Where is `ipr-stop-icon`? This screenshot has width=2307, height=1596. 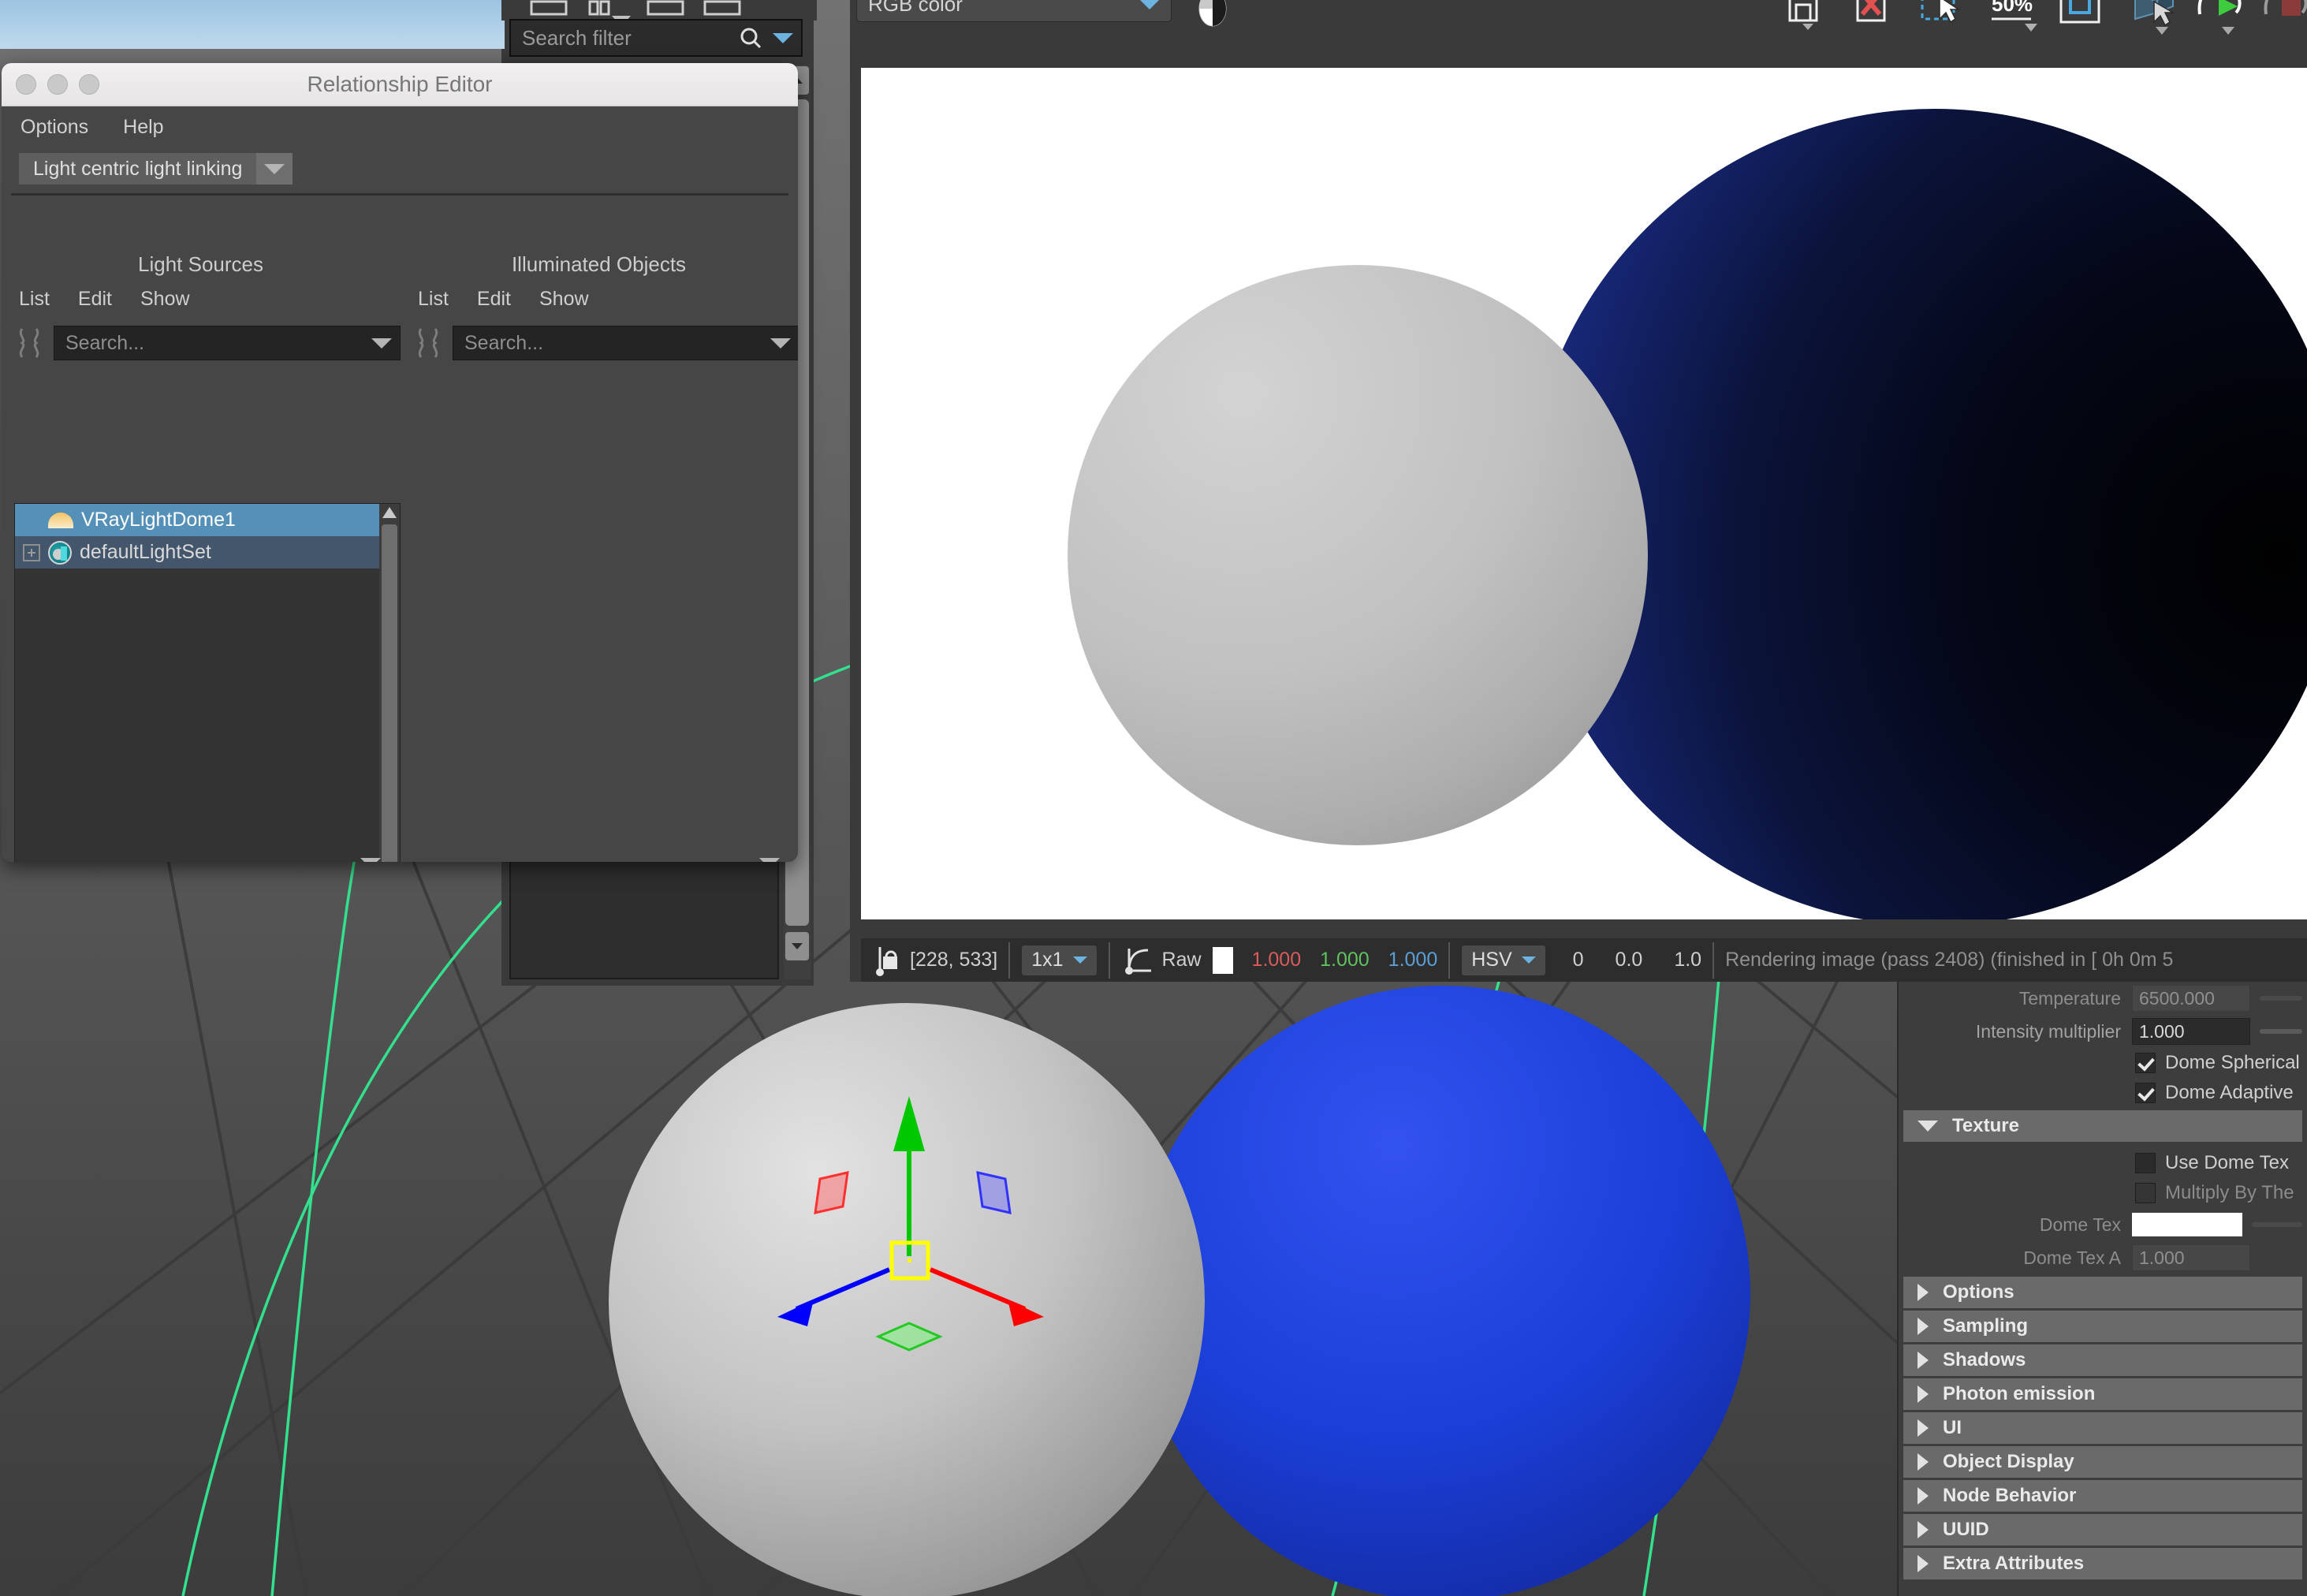 ipr-stop-icon is located at coordinates (2285, 8).